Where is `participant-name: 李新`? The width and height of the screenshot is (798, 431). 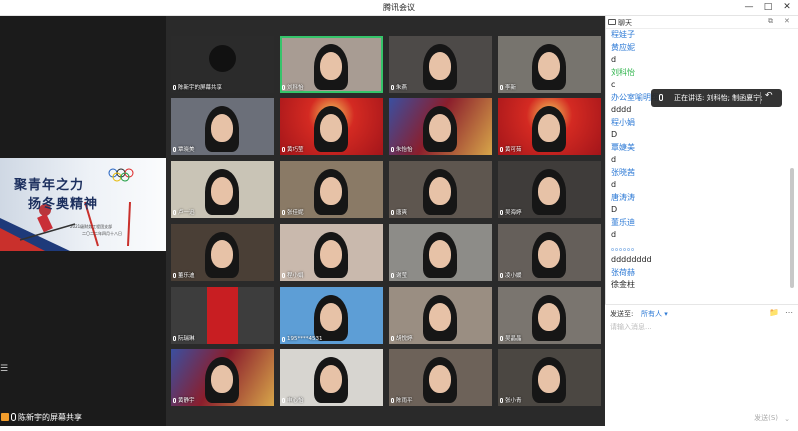 participant-name: 李新 is located at coordinates (508, 87).